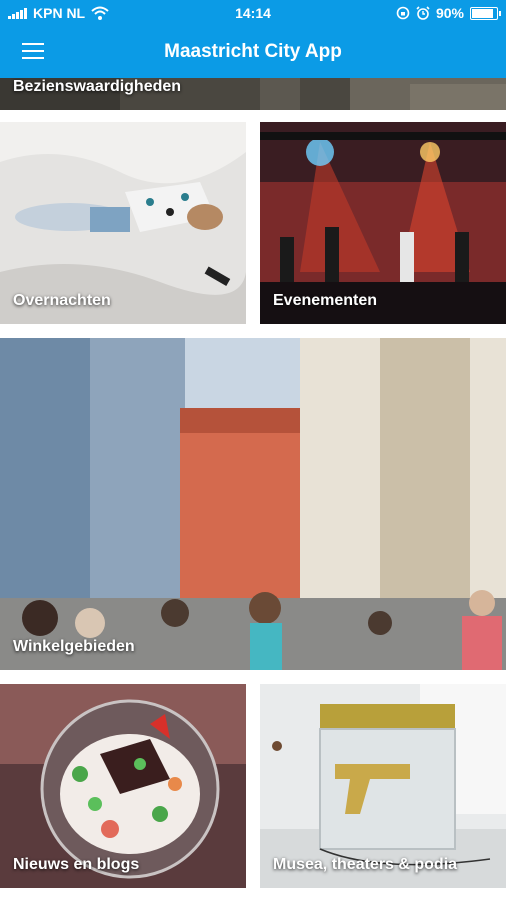  Describe the element at coordinates (97, 86) in the screenshot. I see `tile-label: Bezienswaardigheden` at that location.